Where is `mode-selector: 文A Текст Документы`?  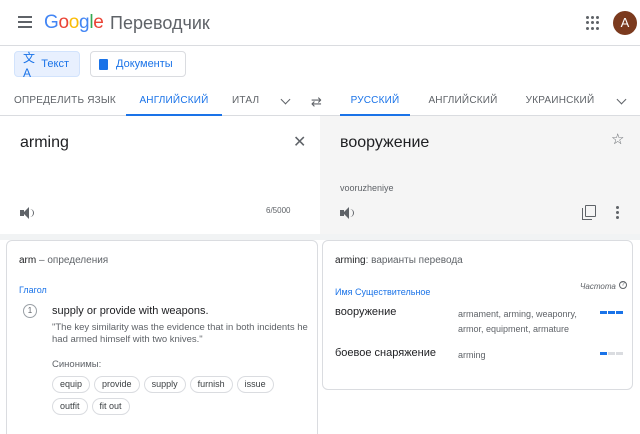
mode-selector: 文A Текст Документы is located at coordinates (320, 66).